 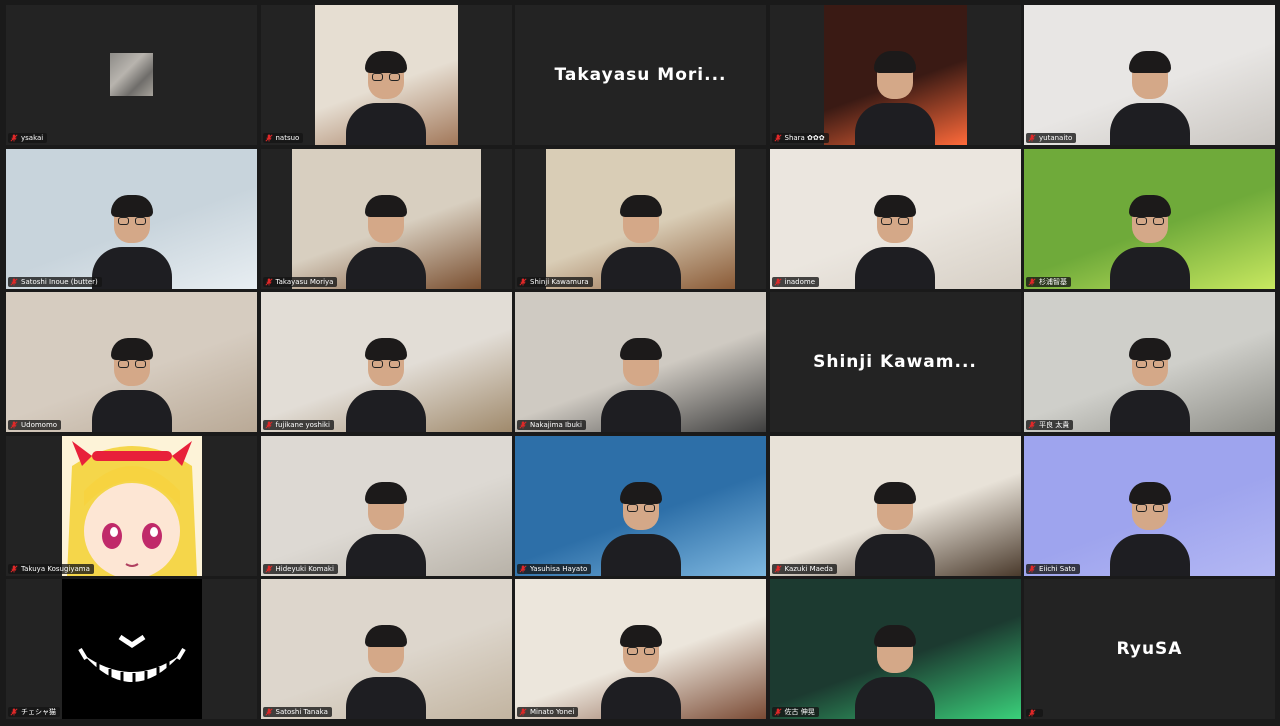 I want to click on participant-tile: Hideyuki Komaki, so click(x=386, y=505).